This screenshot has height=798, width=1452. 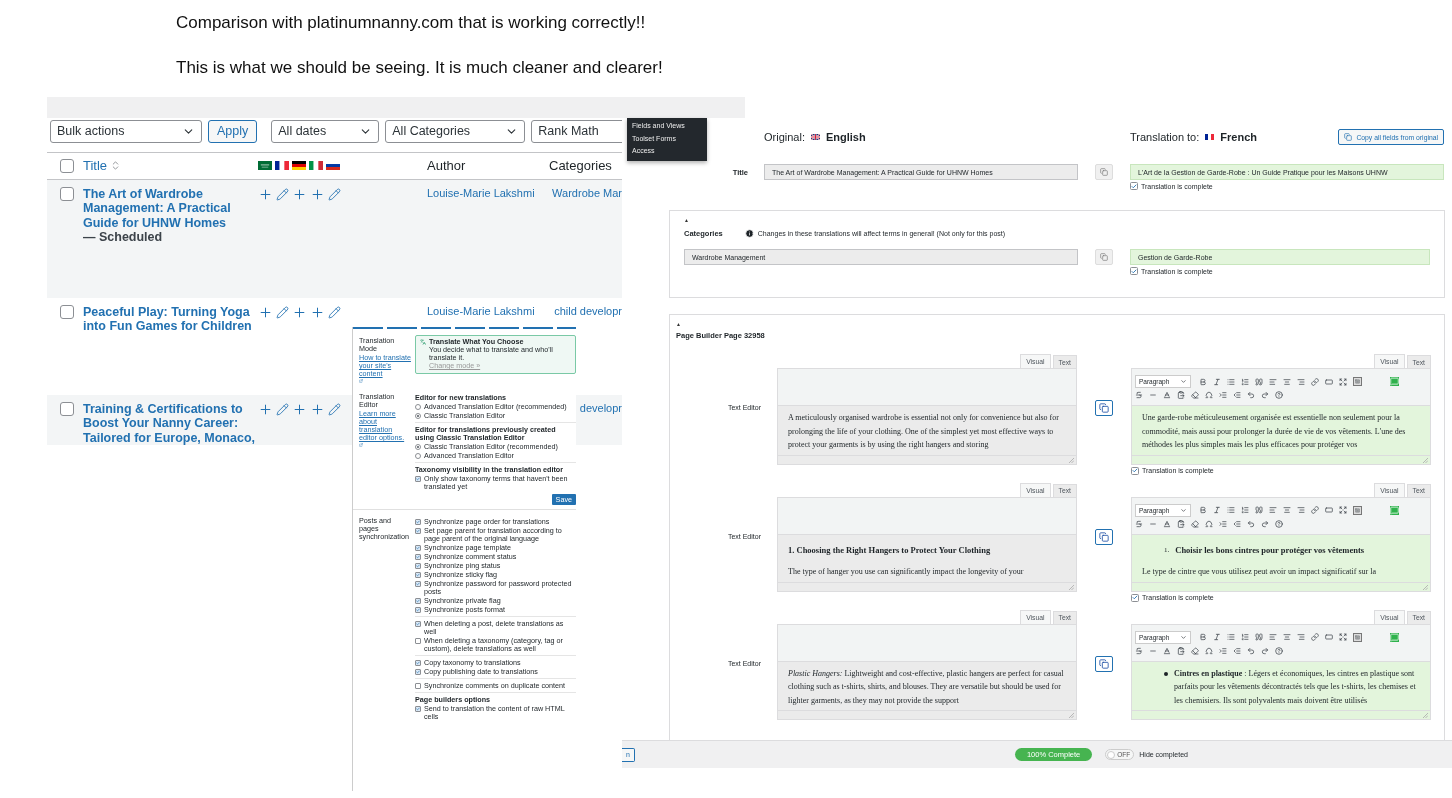 What do you see at coordinates (170, 208) in the screenshot?
I see `post-title-link: The Art of Wardrobe Management: A Practical Guide for UHNW Homes` at bounding box center [170, 208].